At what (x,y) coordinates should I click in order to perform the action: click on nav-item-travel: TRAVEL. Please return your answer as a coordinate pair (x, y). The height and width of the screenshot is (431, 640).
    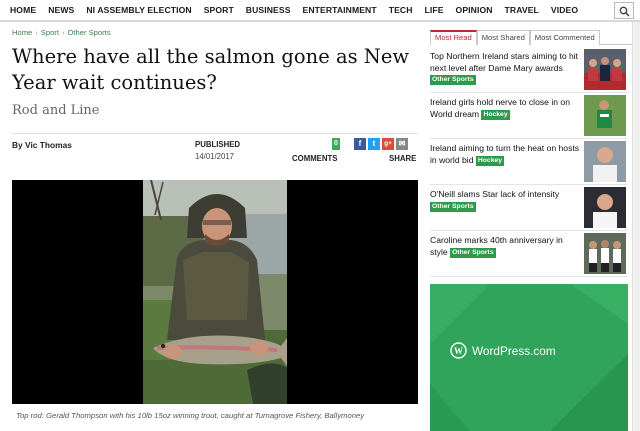
    Looking at the image, I should click on (522, 10).